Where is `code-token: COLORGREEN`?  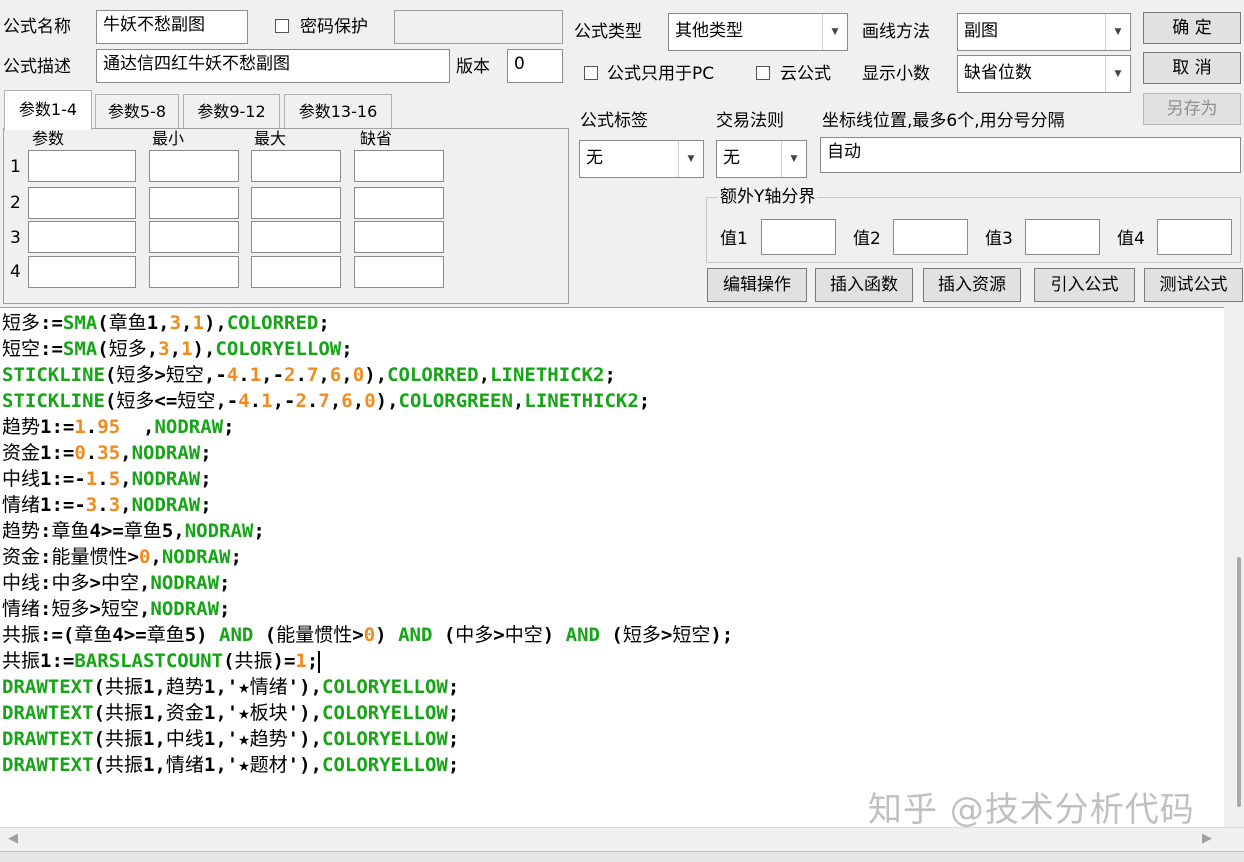 code-token: COLORGREEN is located at coordinates (455, 401).